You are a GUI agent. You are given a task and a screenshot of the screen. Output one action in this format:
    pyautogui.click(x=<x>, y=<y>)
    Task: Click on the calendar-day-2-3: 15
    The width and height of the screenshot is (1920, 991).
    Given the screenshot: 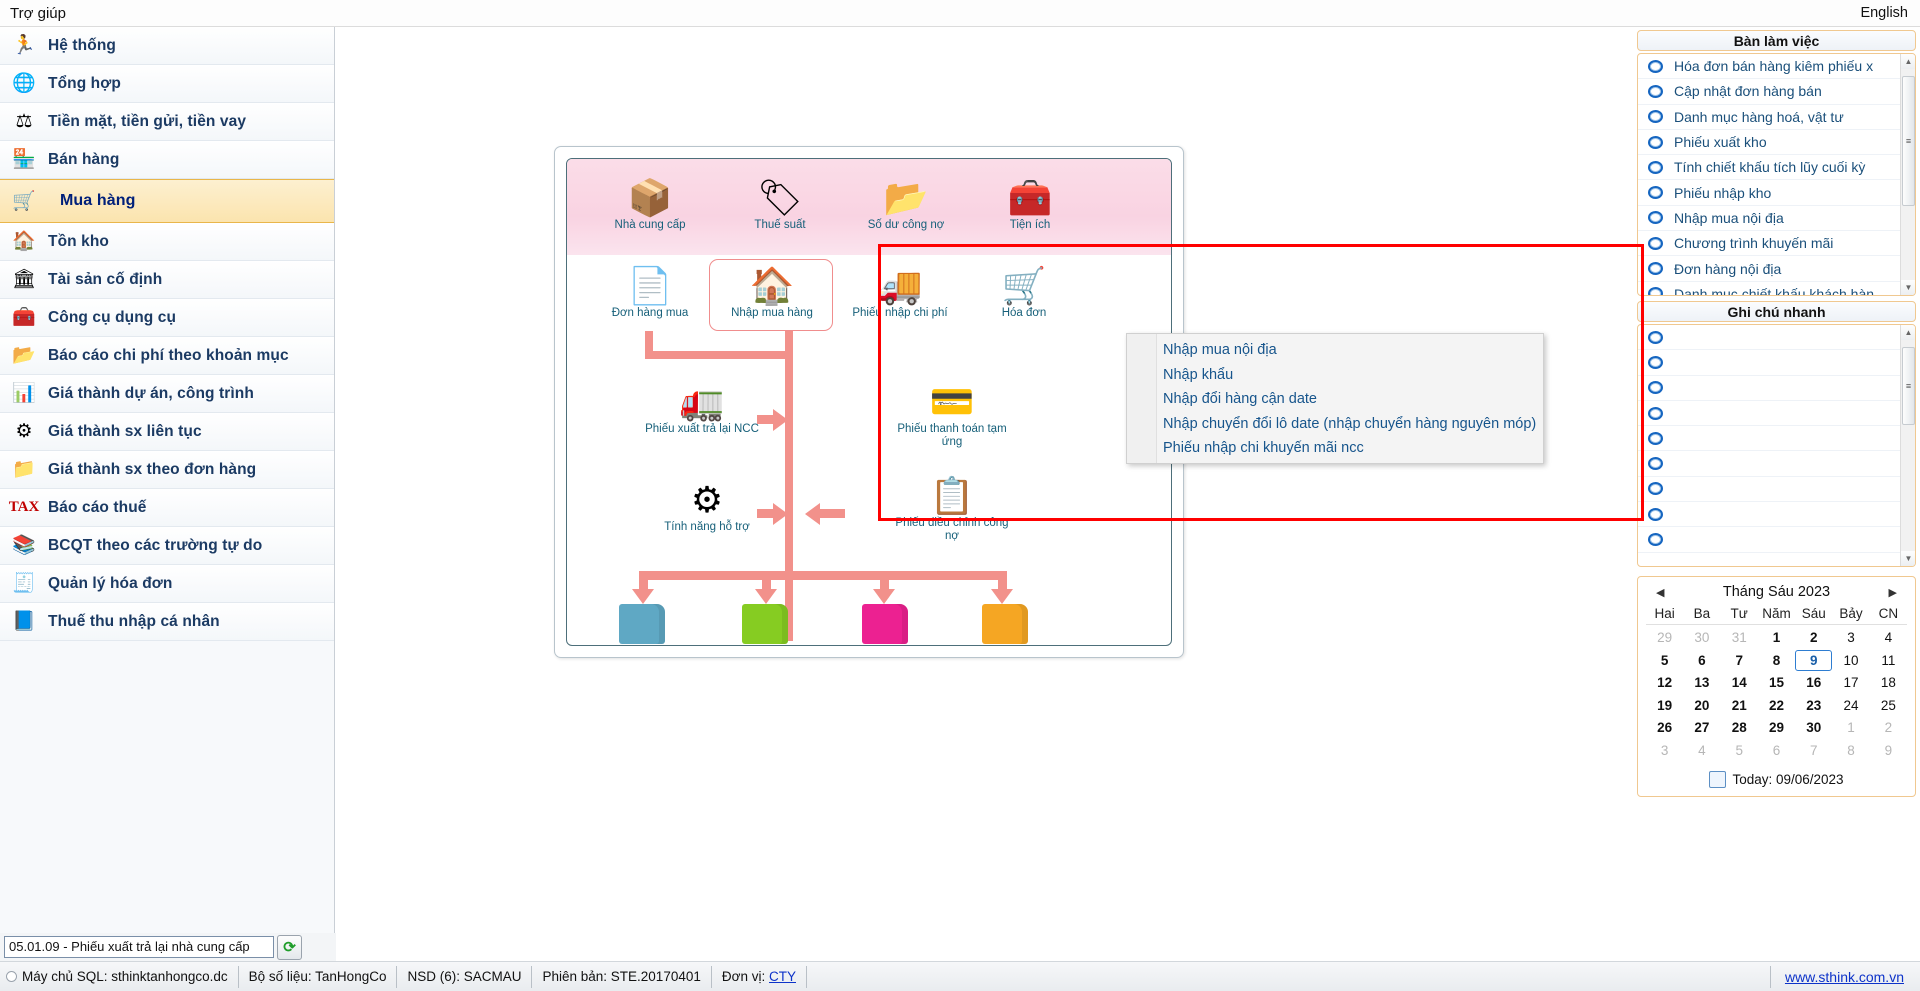 What is the action you would take?
    pyautogui.click(x=1776, y=683)
    